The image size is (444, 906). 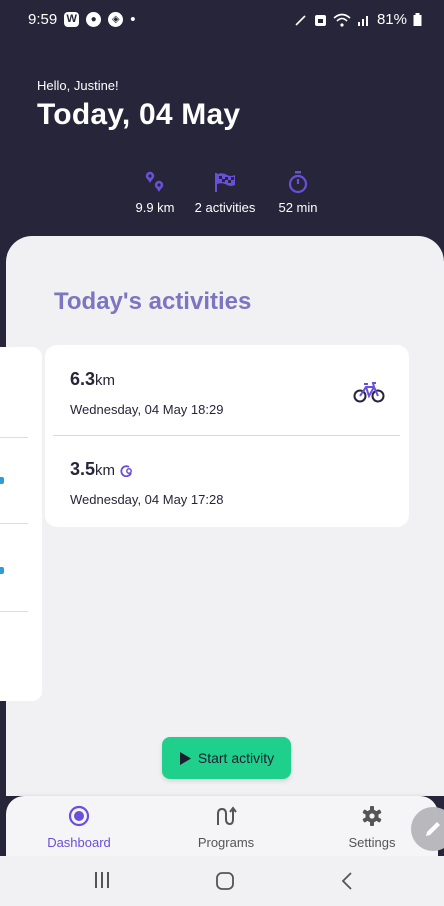 What do you see at coordinates (362, 20) in the screenshot?
I see `signal-icon` at bounding box center [362, 20].